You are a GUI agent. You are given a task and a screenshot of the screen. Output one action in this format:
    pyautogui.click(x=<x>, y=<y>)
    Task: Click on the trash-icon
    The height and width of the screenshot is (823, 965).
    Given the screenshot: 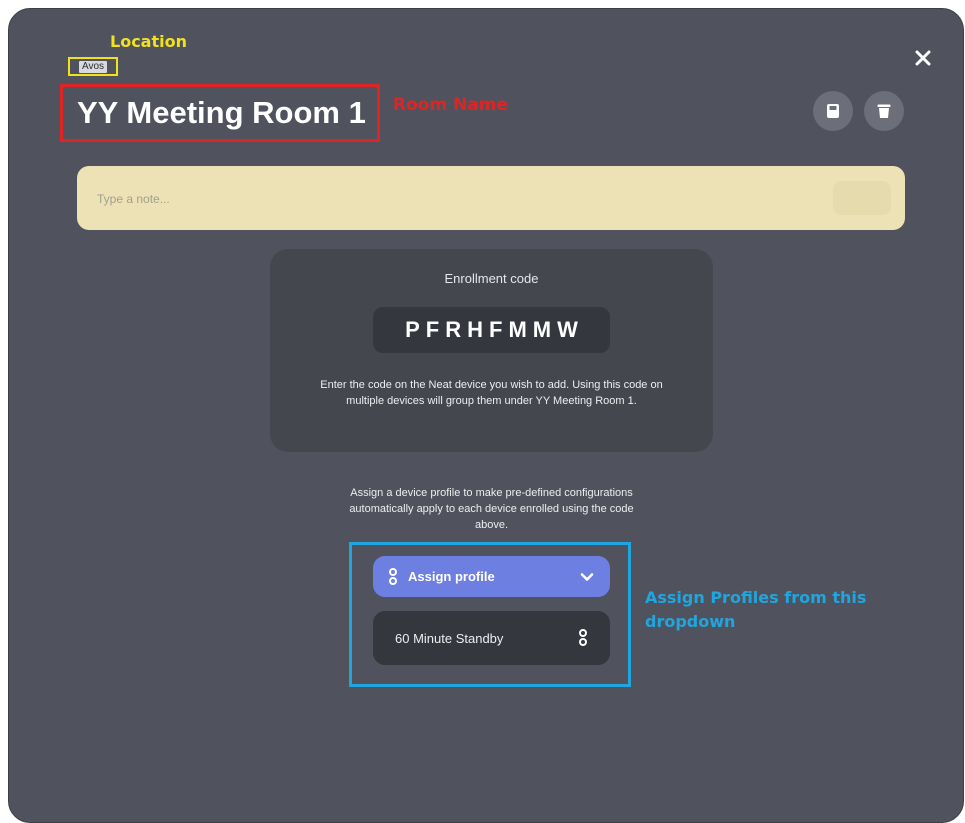 What is the action you would take?
    pyautogui.click(x=884, y=111)
    